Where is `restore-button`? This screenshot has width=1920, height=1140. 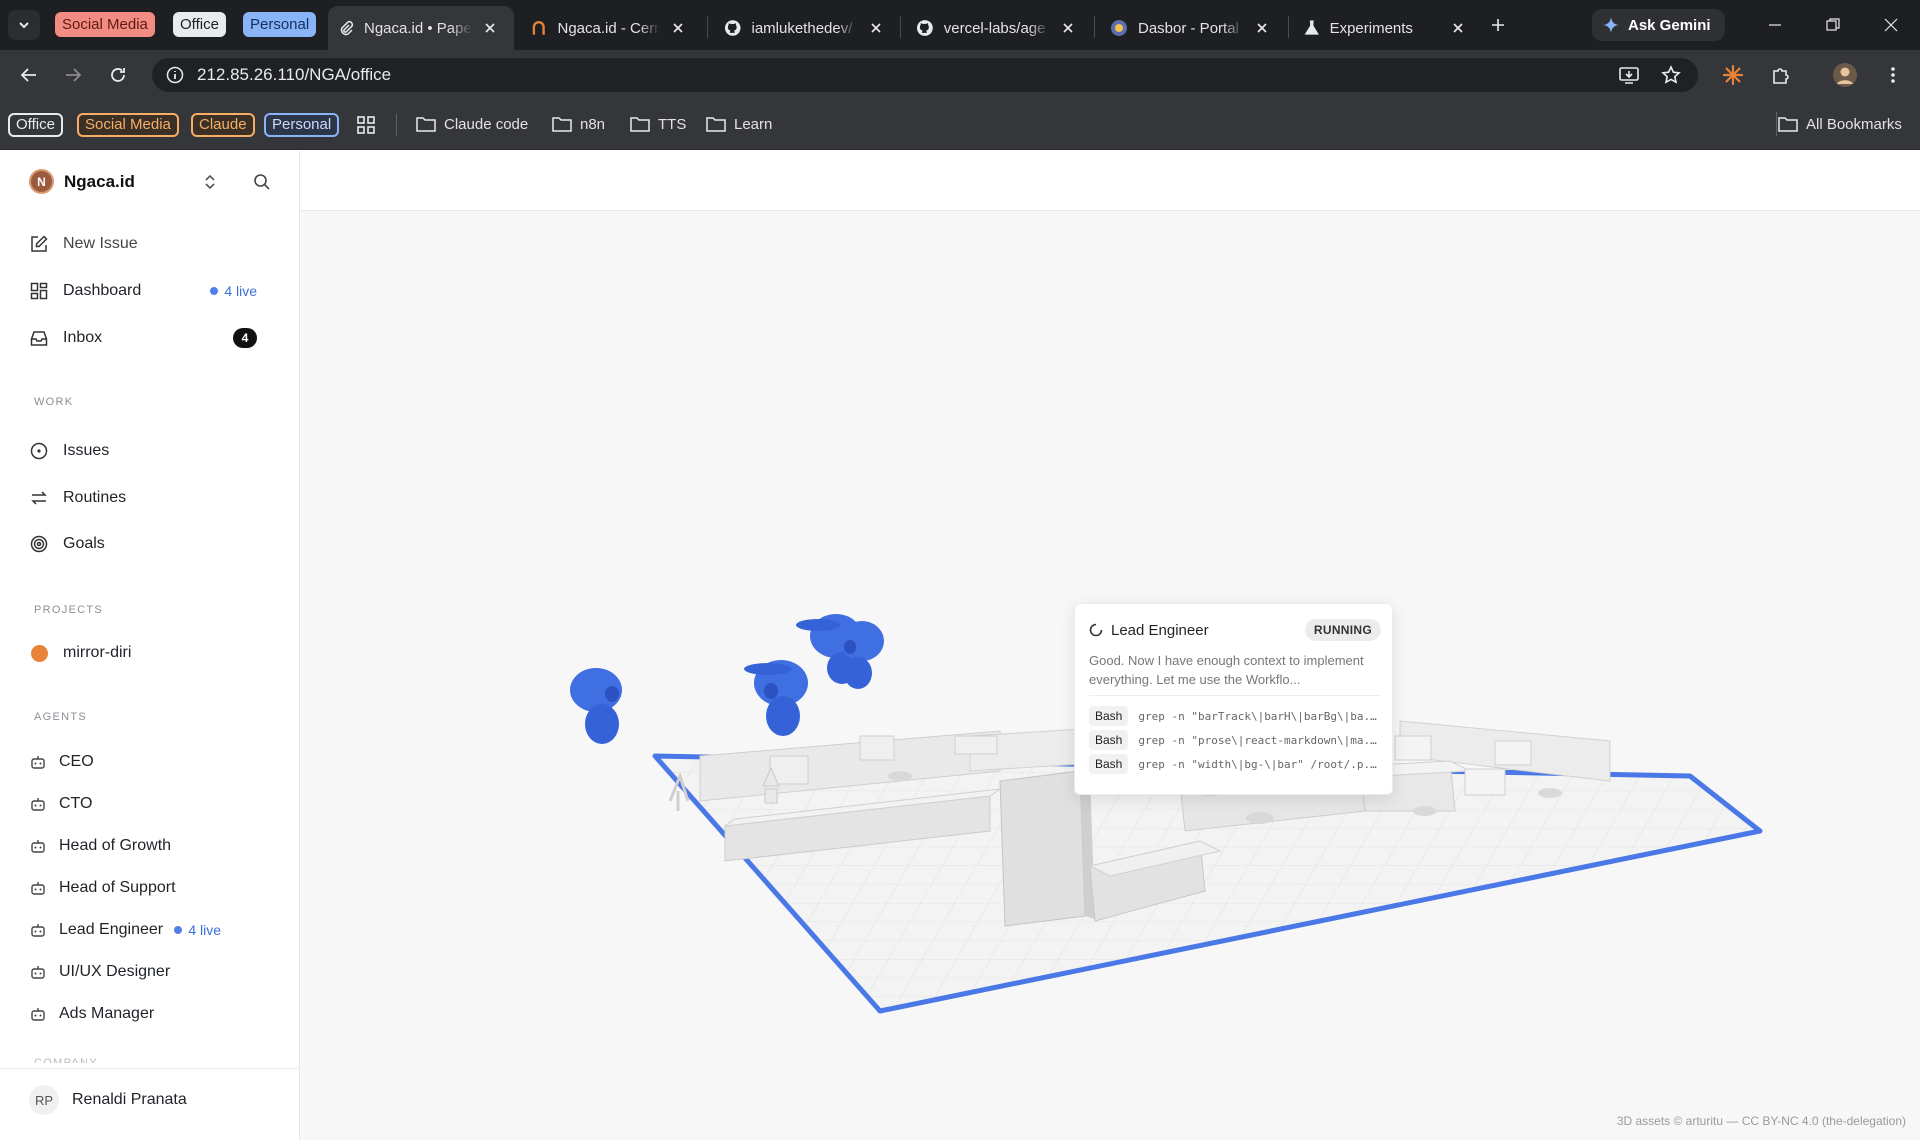 restore-button is located at coordinates (1833, 25).